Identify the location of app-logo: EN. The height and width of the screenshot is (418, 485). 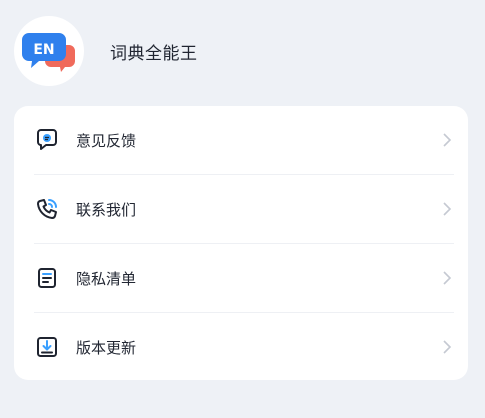
(49, 51).